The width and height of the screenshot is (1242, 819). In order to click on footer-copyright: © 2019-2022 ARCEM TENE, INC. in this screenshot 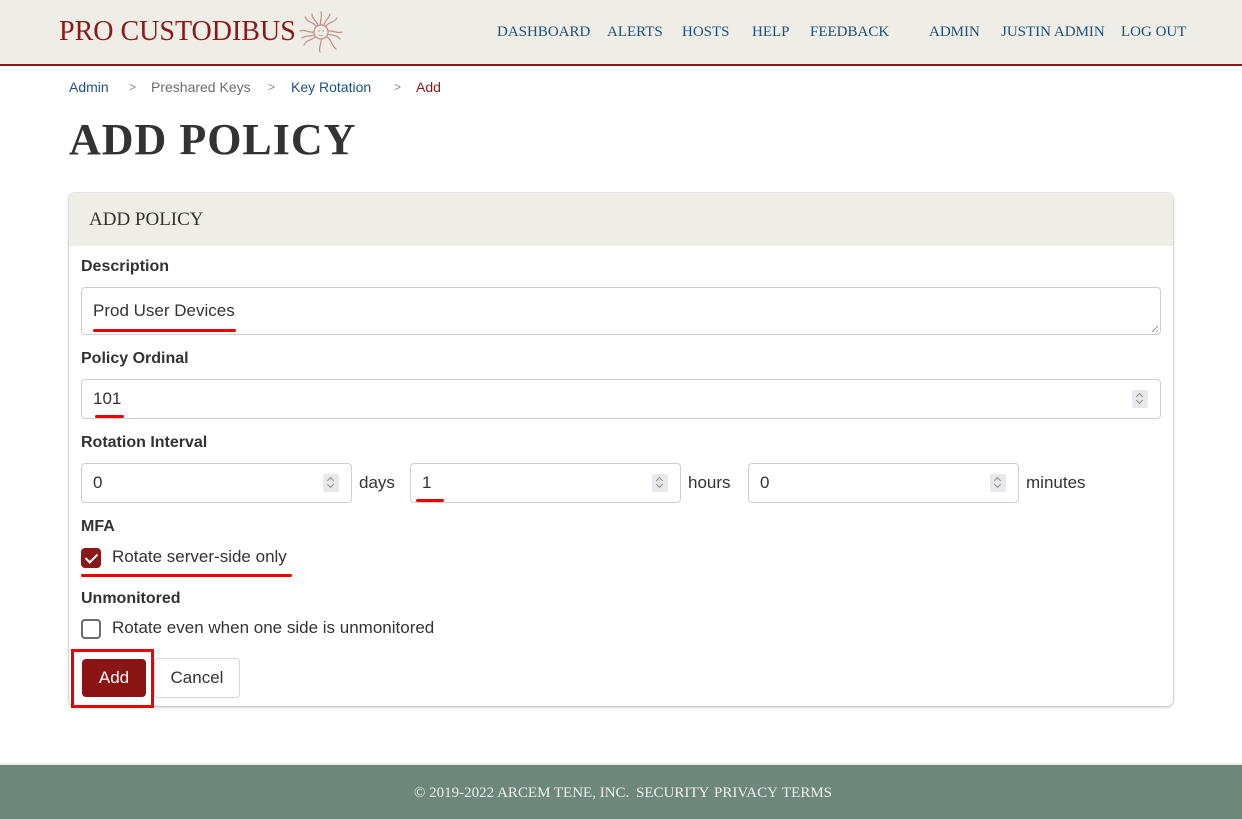, I will do `click(522, 793)`.